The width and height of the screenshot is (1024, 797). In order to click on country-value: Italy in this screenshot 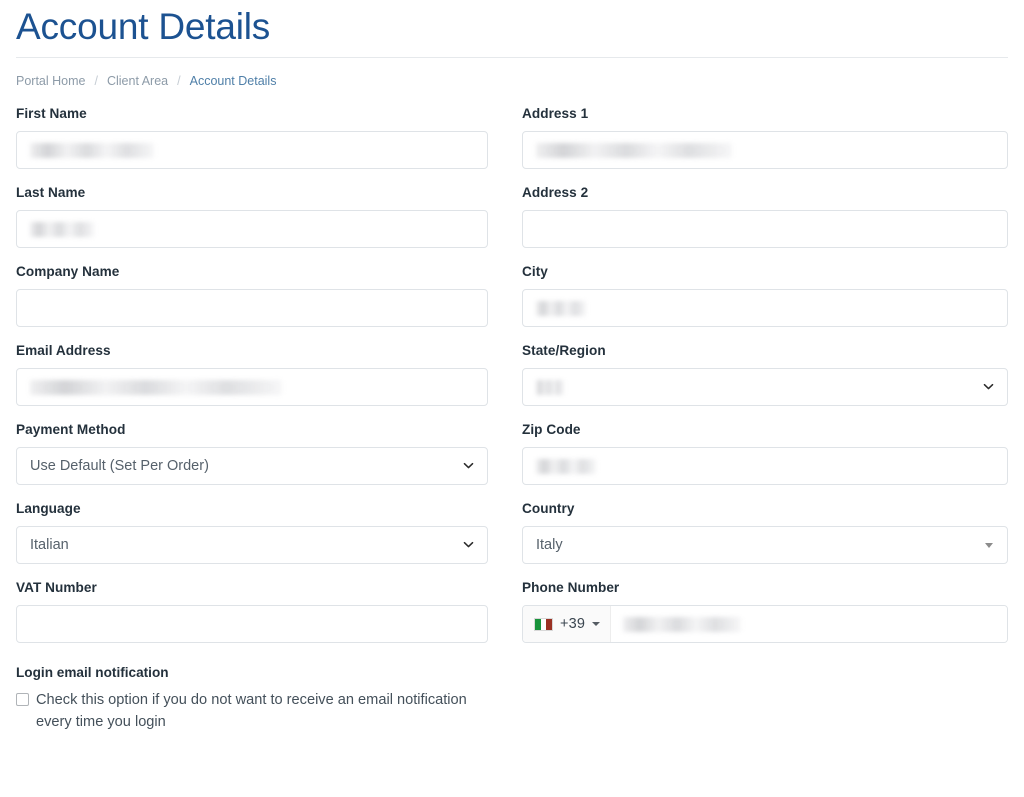, I will do `click(549, 545)`.